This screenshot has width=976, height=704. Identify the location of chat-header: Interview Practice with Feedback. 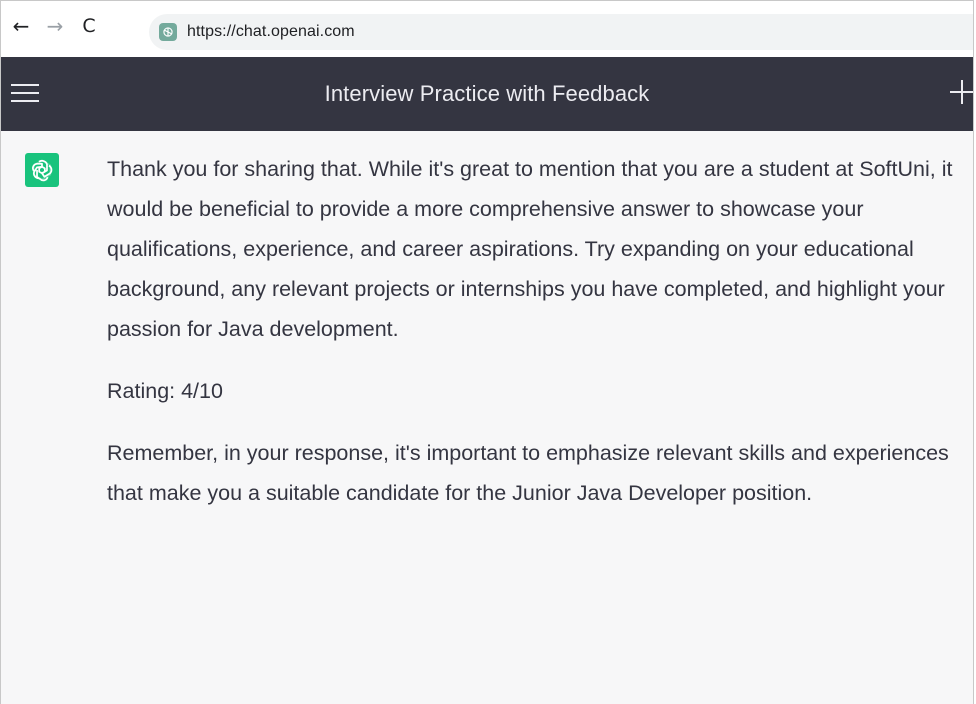
(487, 94).